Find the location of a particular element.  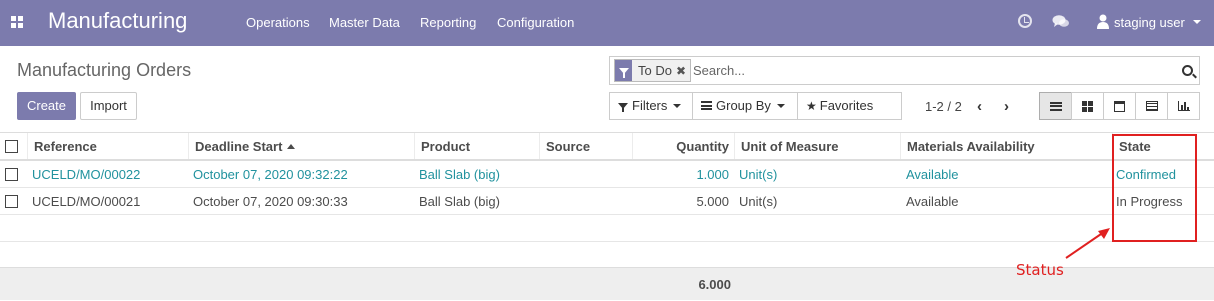

annotation-arrow is located at coordinates (1087, 243).